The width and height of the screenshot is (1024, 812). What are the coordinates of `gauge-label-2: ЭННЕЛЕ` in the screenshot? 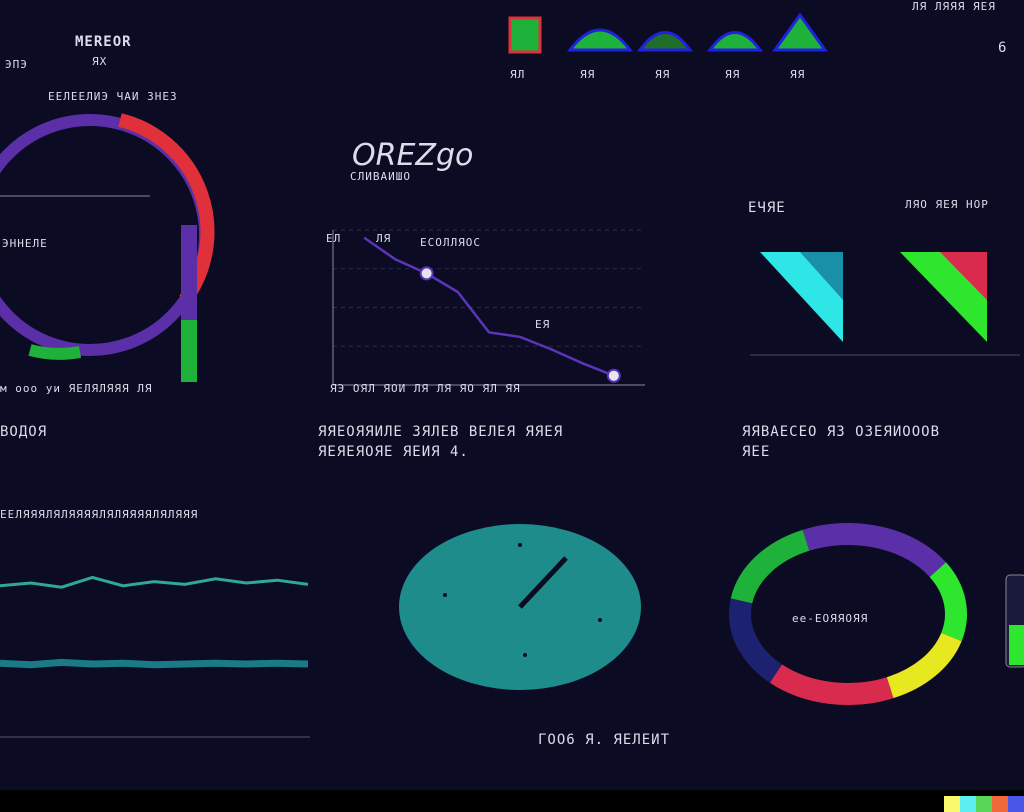 It's located at (25, 243).